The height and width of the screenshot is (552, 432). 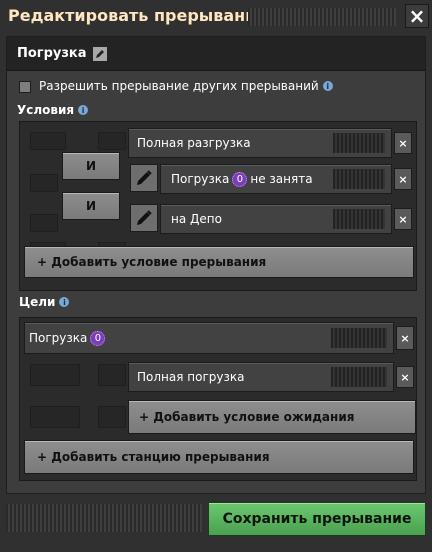 I want to click on targets-header: Цели i, so click(x=44, y=302).